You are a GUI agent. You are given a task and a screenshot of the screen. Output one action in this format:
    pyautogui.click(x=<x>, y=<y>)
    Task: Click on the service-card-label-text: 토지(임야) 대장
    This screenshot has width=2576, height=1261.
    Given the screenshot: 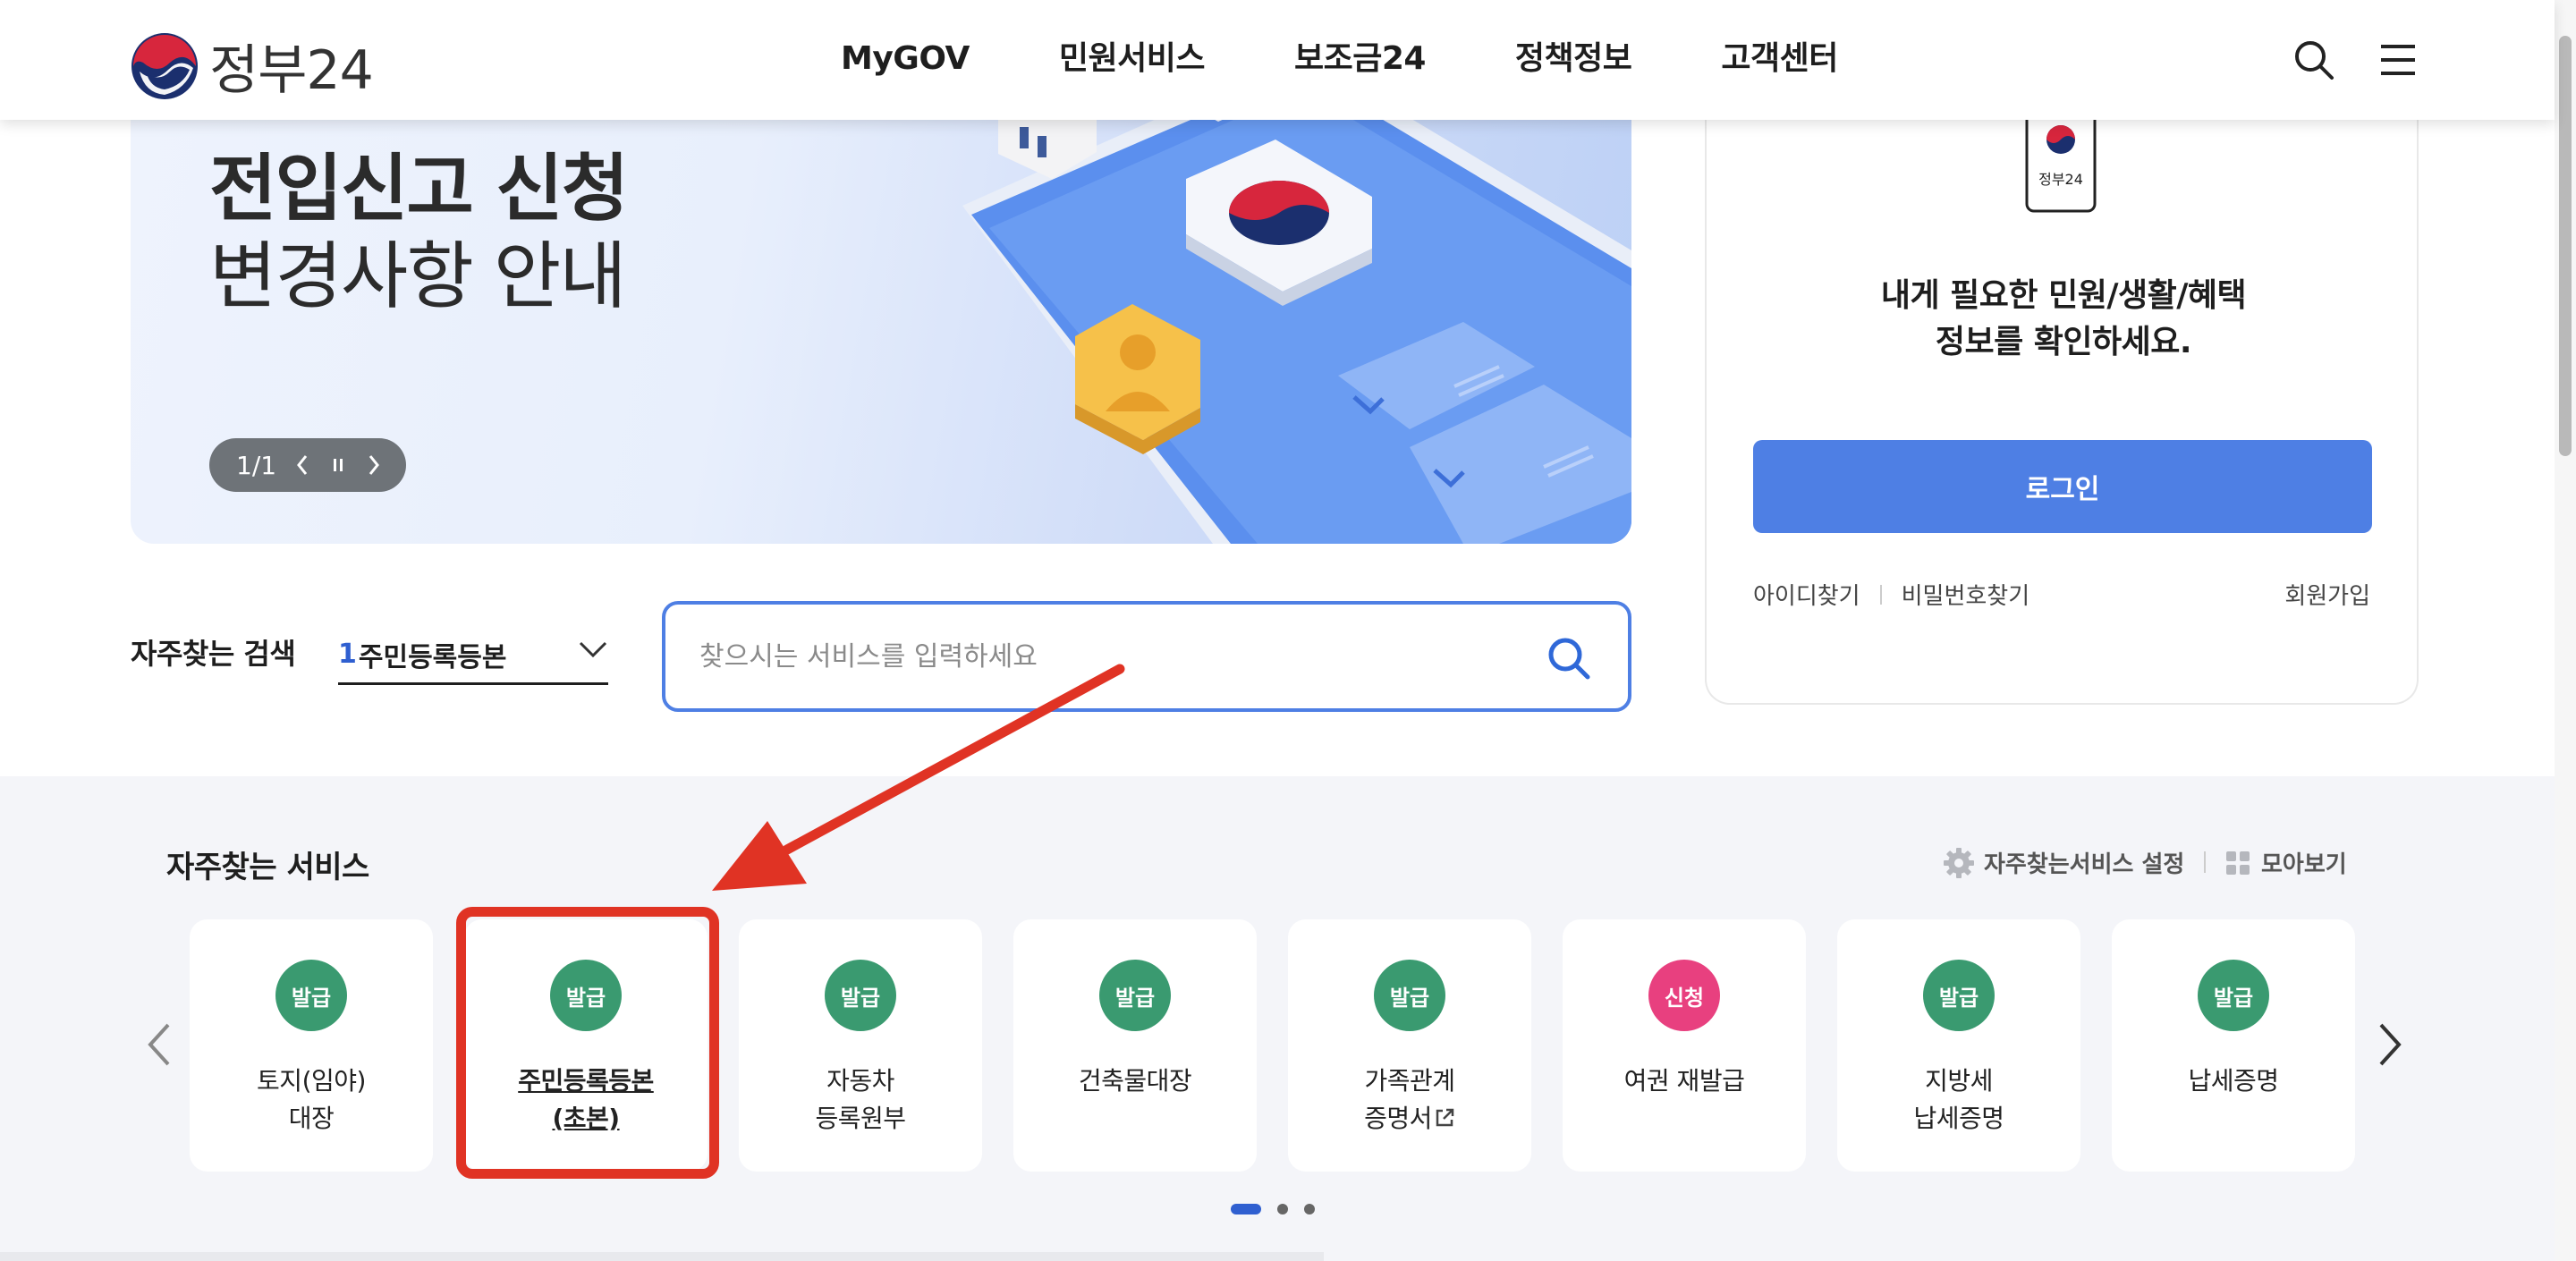 What is the action you would take?
    pyautogui.click(x=311, y=1099)
    